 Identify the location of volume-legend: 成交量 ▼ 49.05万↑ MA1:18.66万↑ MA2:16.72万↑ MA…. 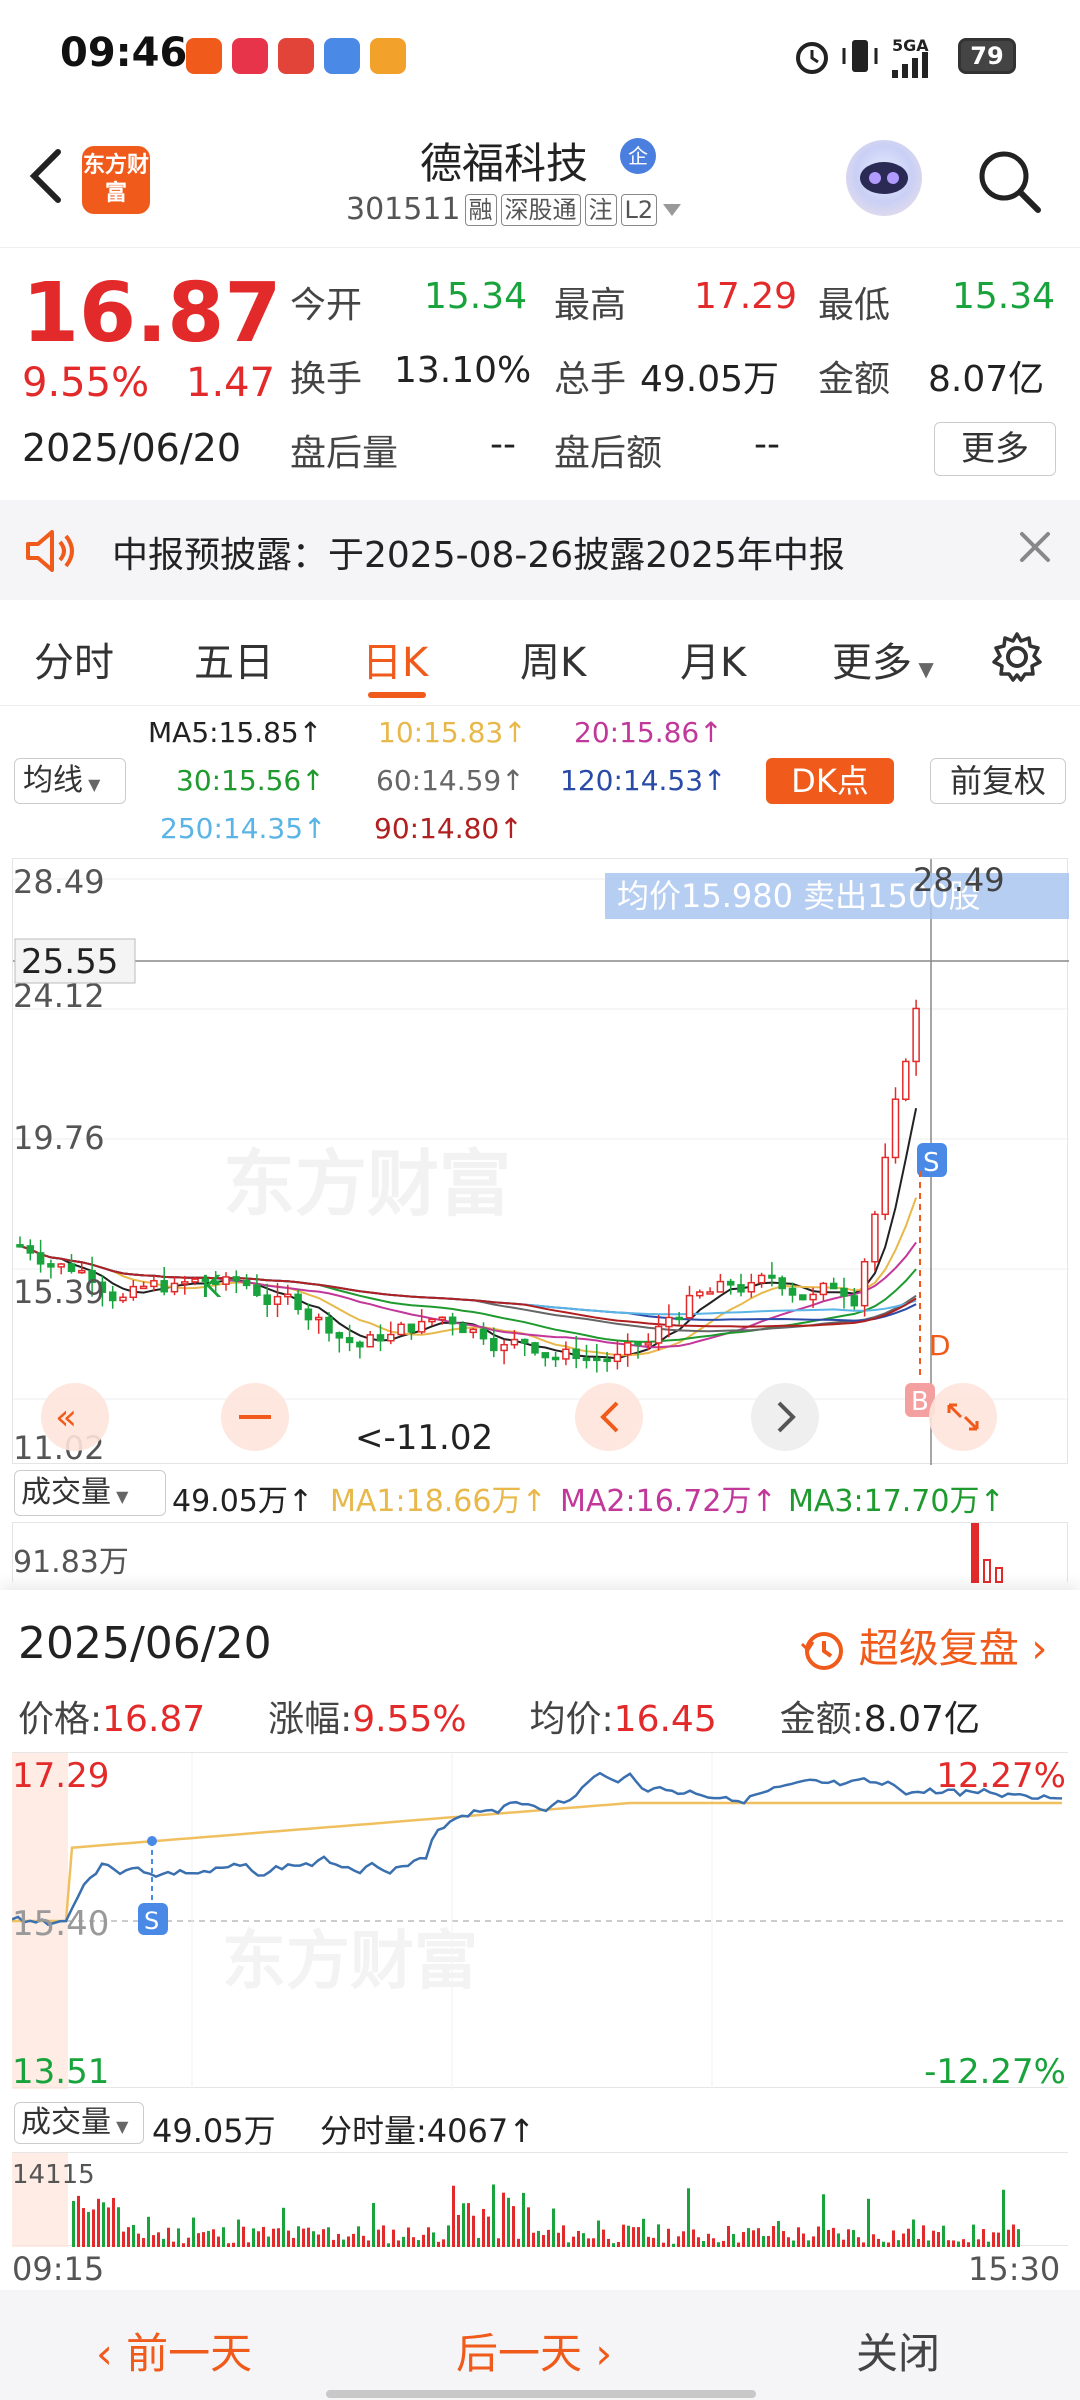
(540, 1494).